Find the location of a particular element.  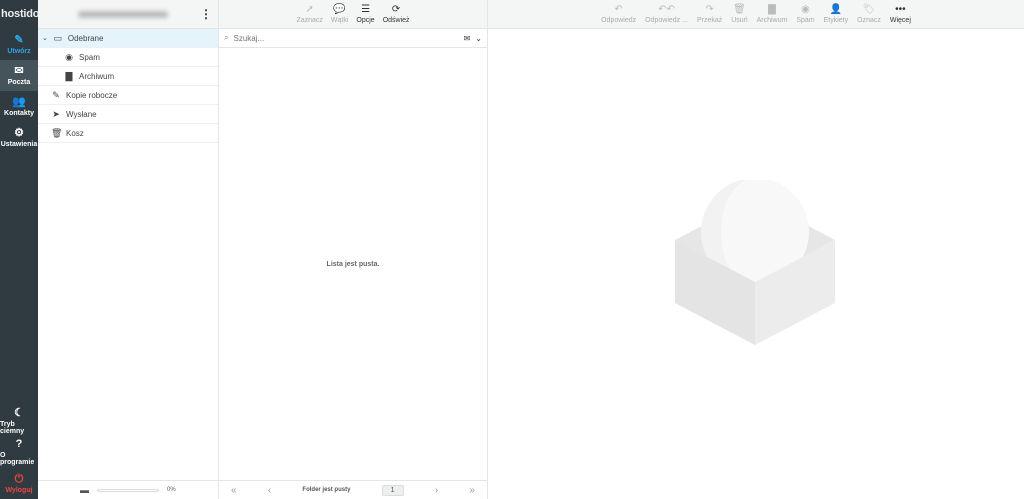

contacts-icon: 👥 is located at coordinates (19, 101).